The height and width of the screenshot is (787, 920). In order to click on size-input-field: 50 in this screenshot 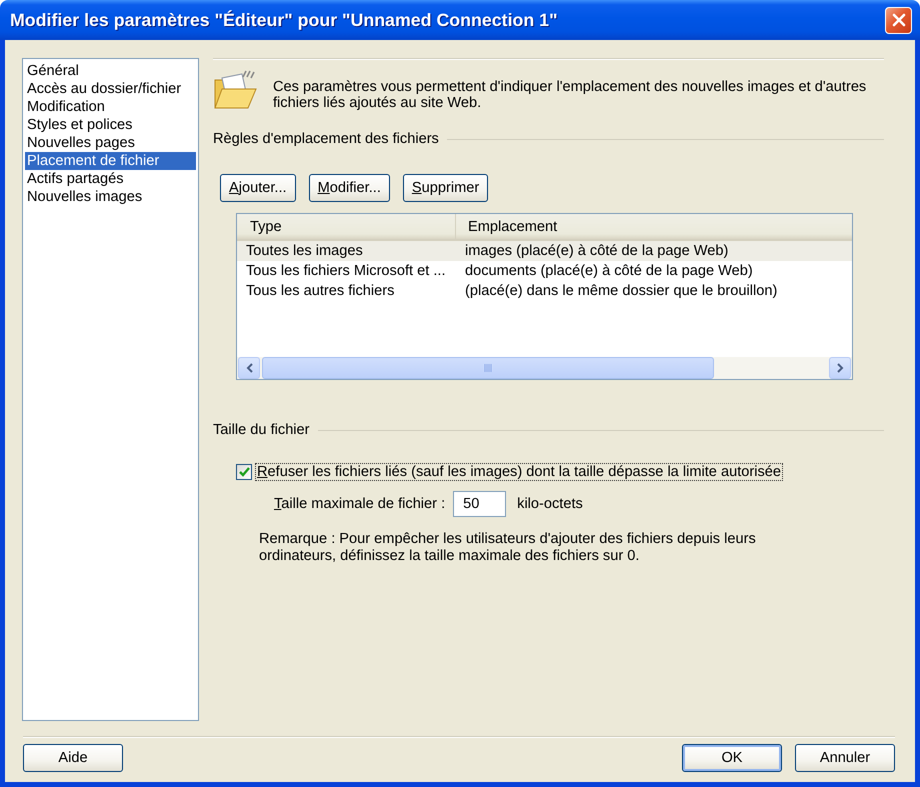, I will do `click(479, 504)`.